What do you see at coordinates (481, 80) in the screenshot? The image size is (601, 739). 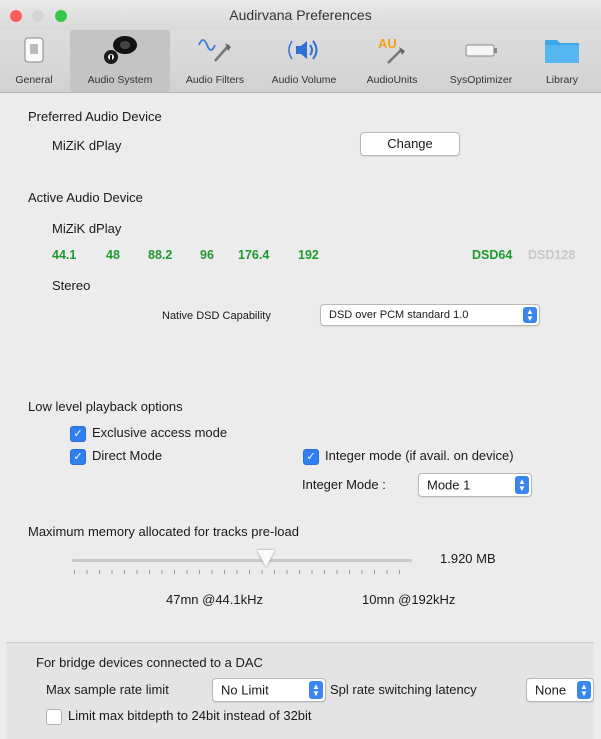 I see `tab-sysoptimizer-label: SysOptimizer` at bounding box center [481, 80].